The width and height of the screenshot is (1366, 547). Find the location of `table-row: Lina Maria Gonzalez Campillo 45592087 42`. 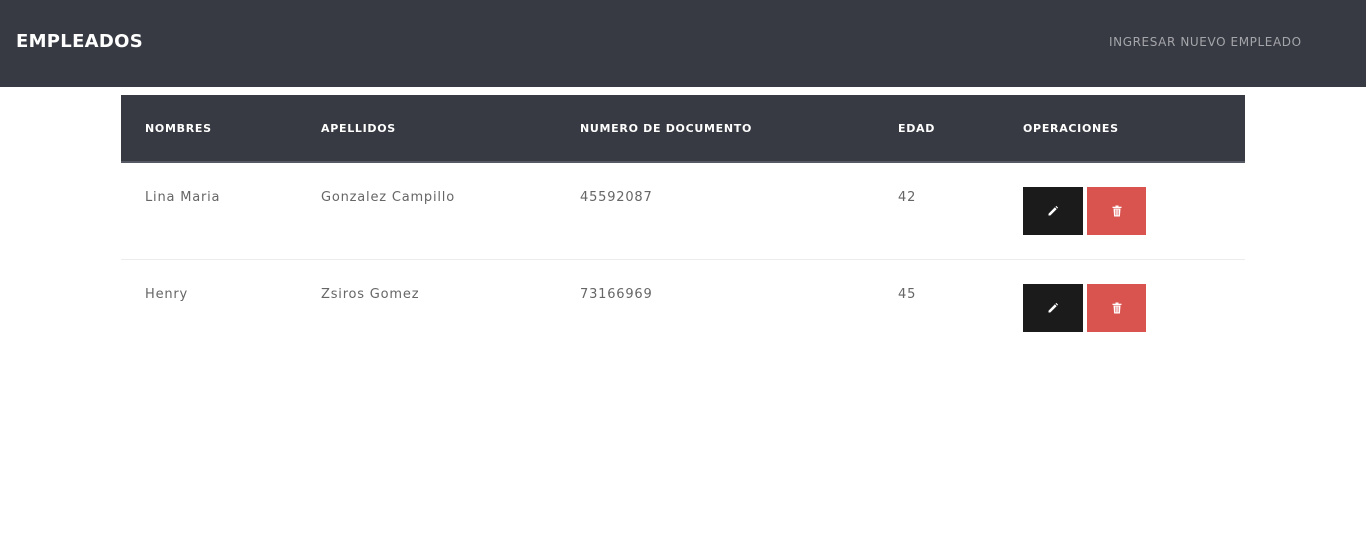

table-row: Lina Maria Gonzalez Campillo 45592087 42 is located at coordinates (683, 210).